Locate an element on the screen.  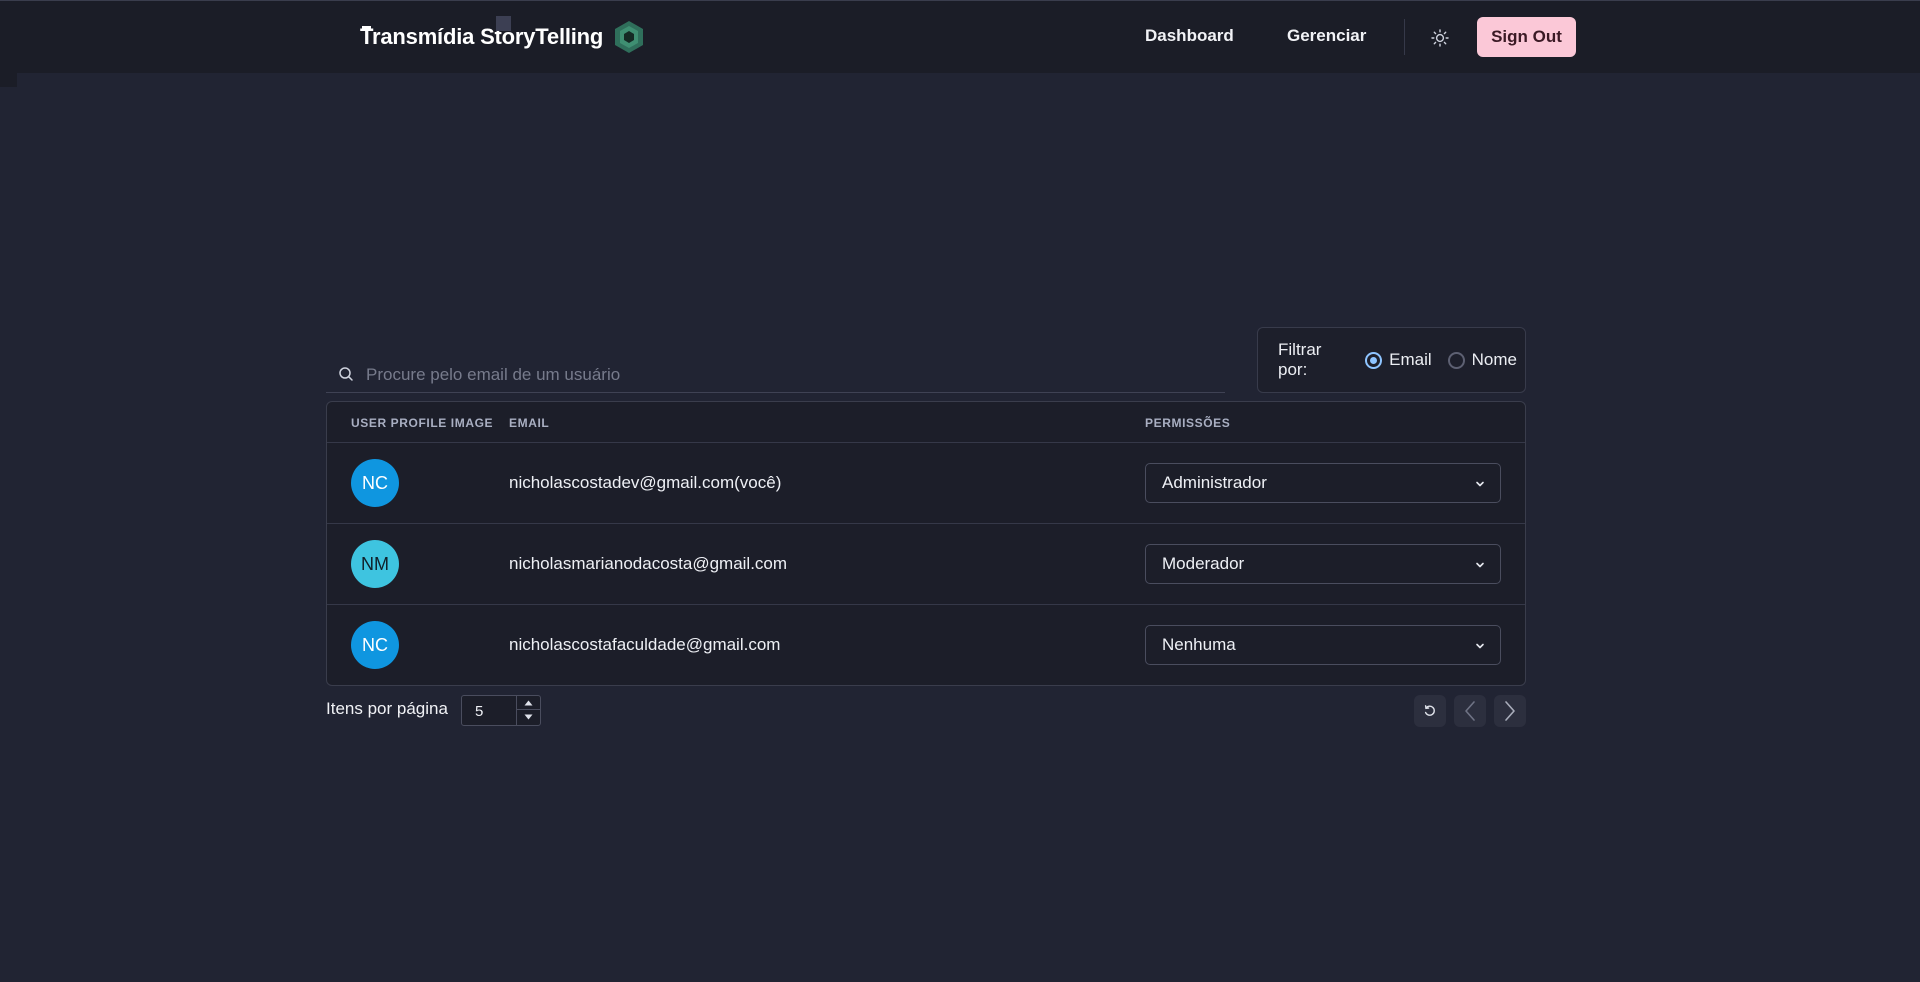
search-icon is located at coordinates (346, 374).